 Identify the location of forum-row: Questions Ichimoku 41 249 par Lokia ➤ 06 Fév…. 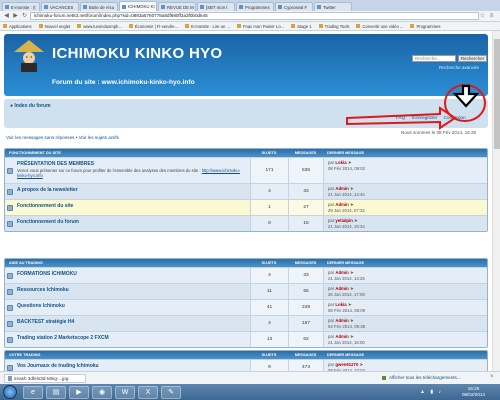
(246, 307).